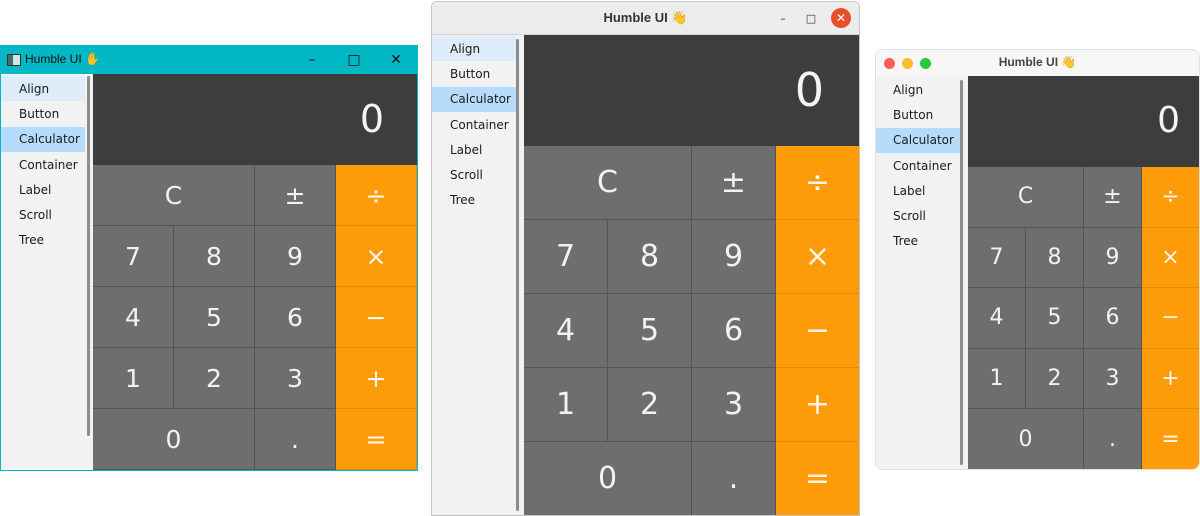 The width and height of the screenshot is (1200, 516). Describe the element at coordinates (463, 200) in the screenshot. I see `sidebar-item-label: Tree` at that location.